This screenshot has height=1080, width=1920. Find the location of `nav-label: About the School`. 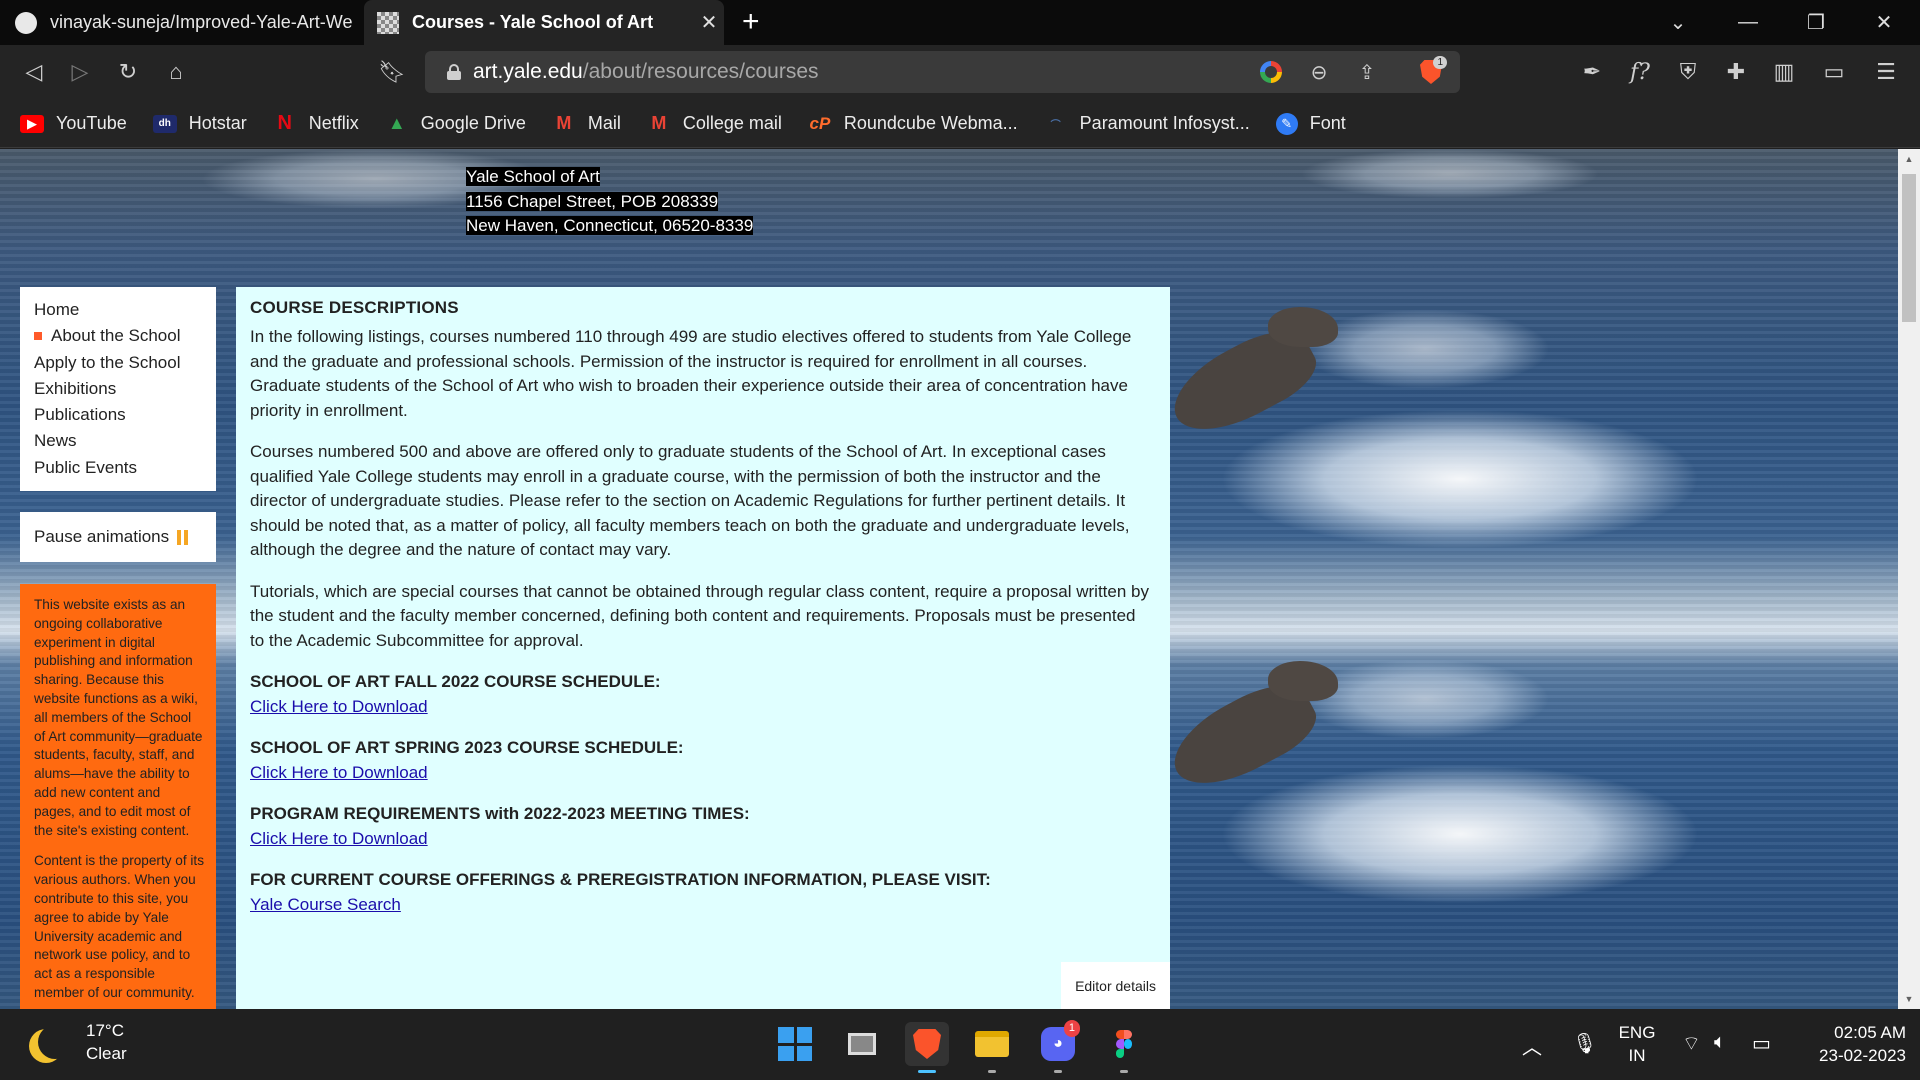

nav-label: About the School is located at coordinates (116, 336).